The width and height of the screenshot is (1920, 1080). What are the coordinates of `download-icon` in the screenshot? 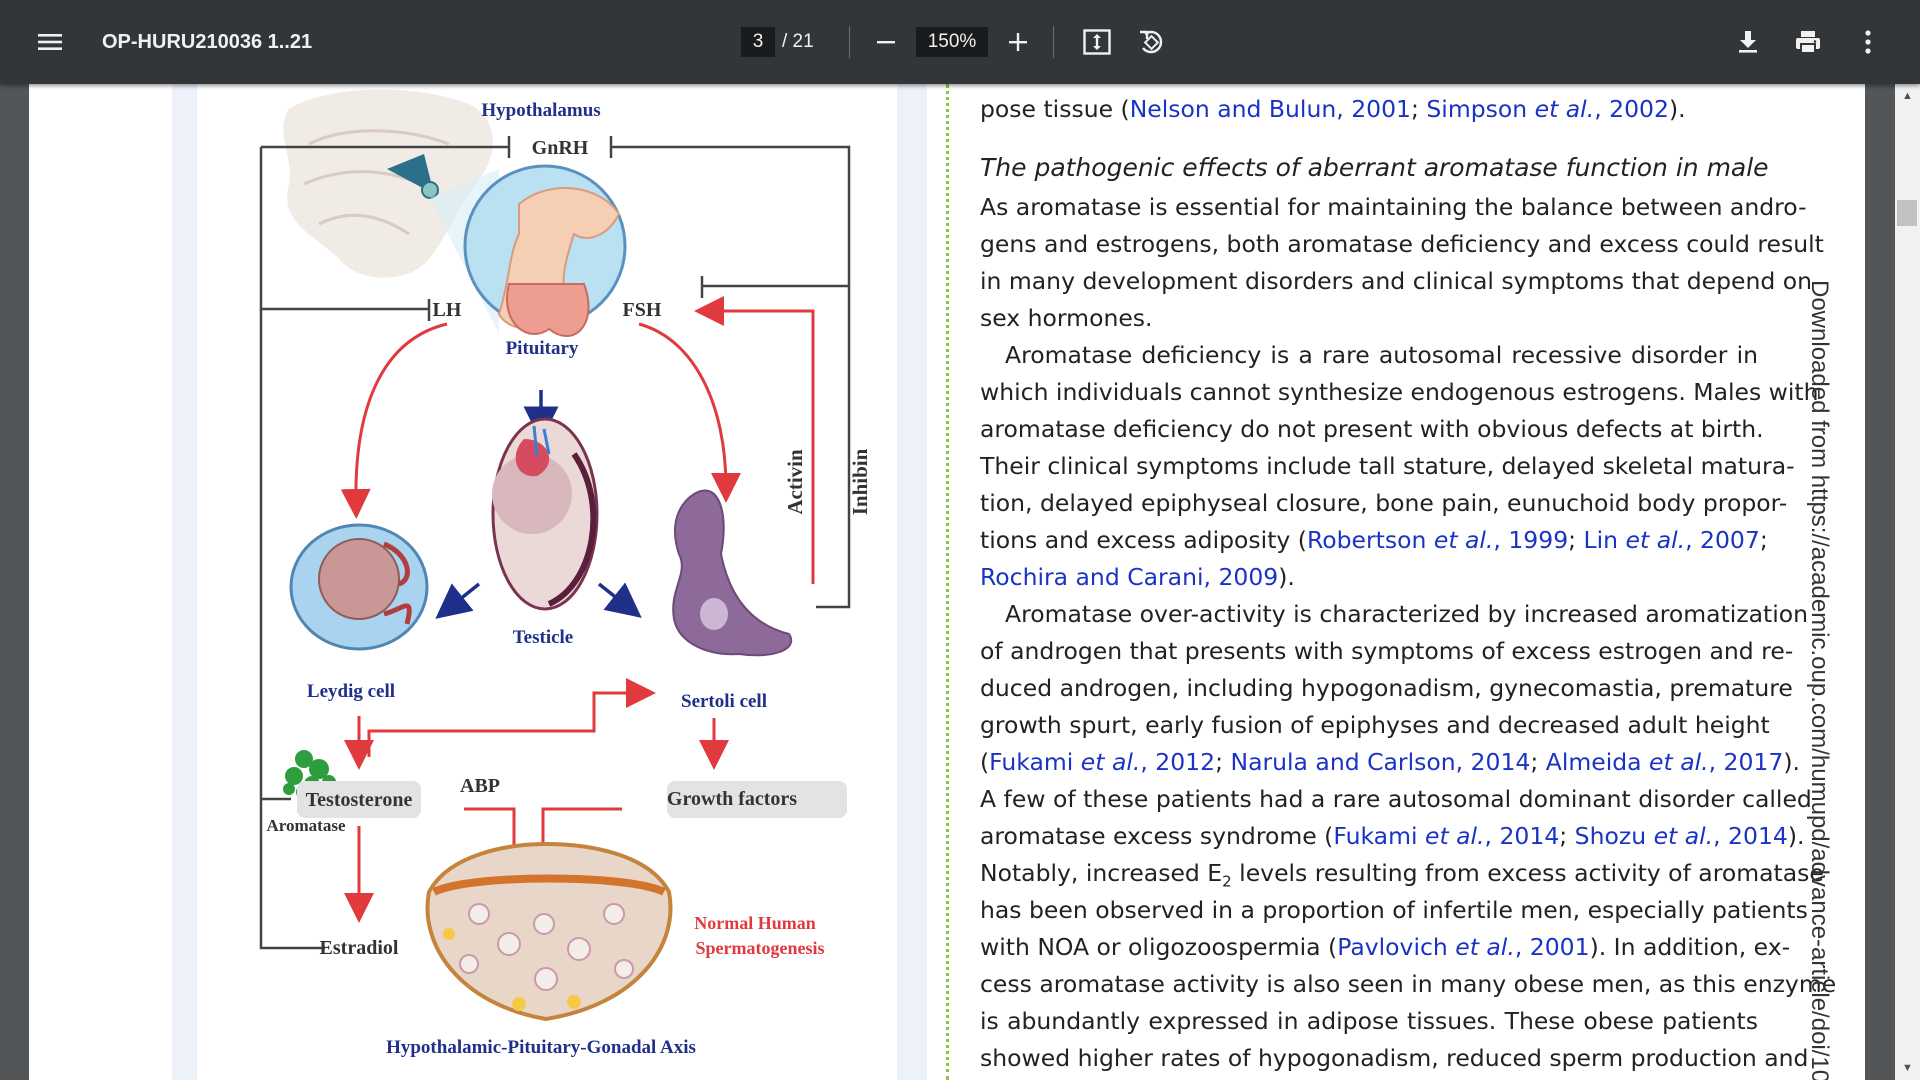 It's located at (1748, 42).